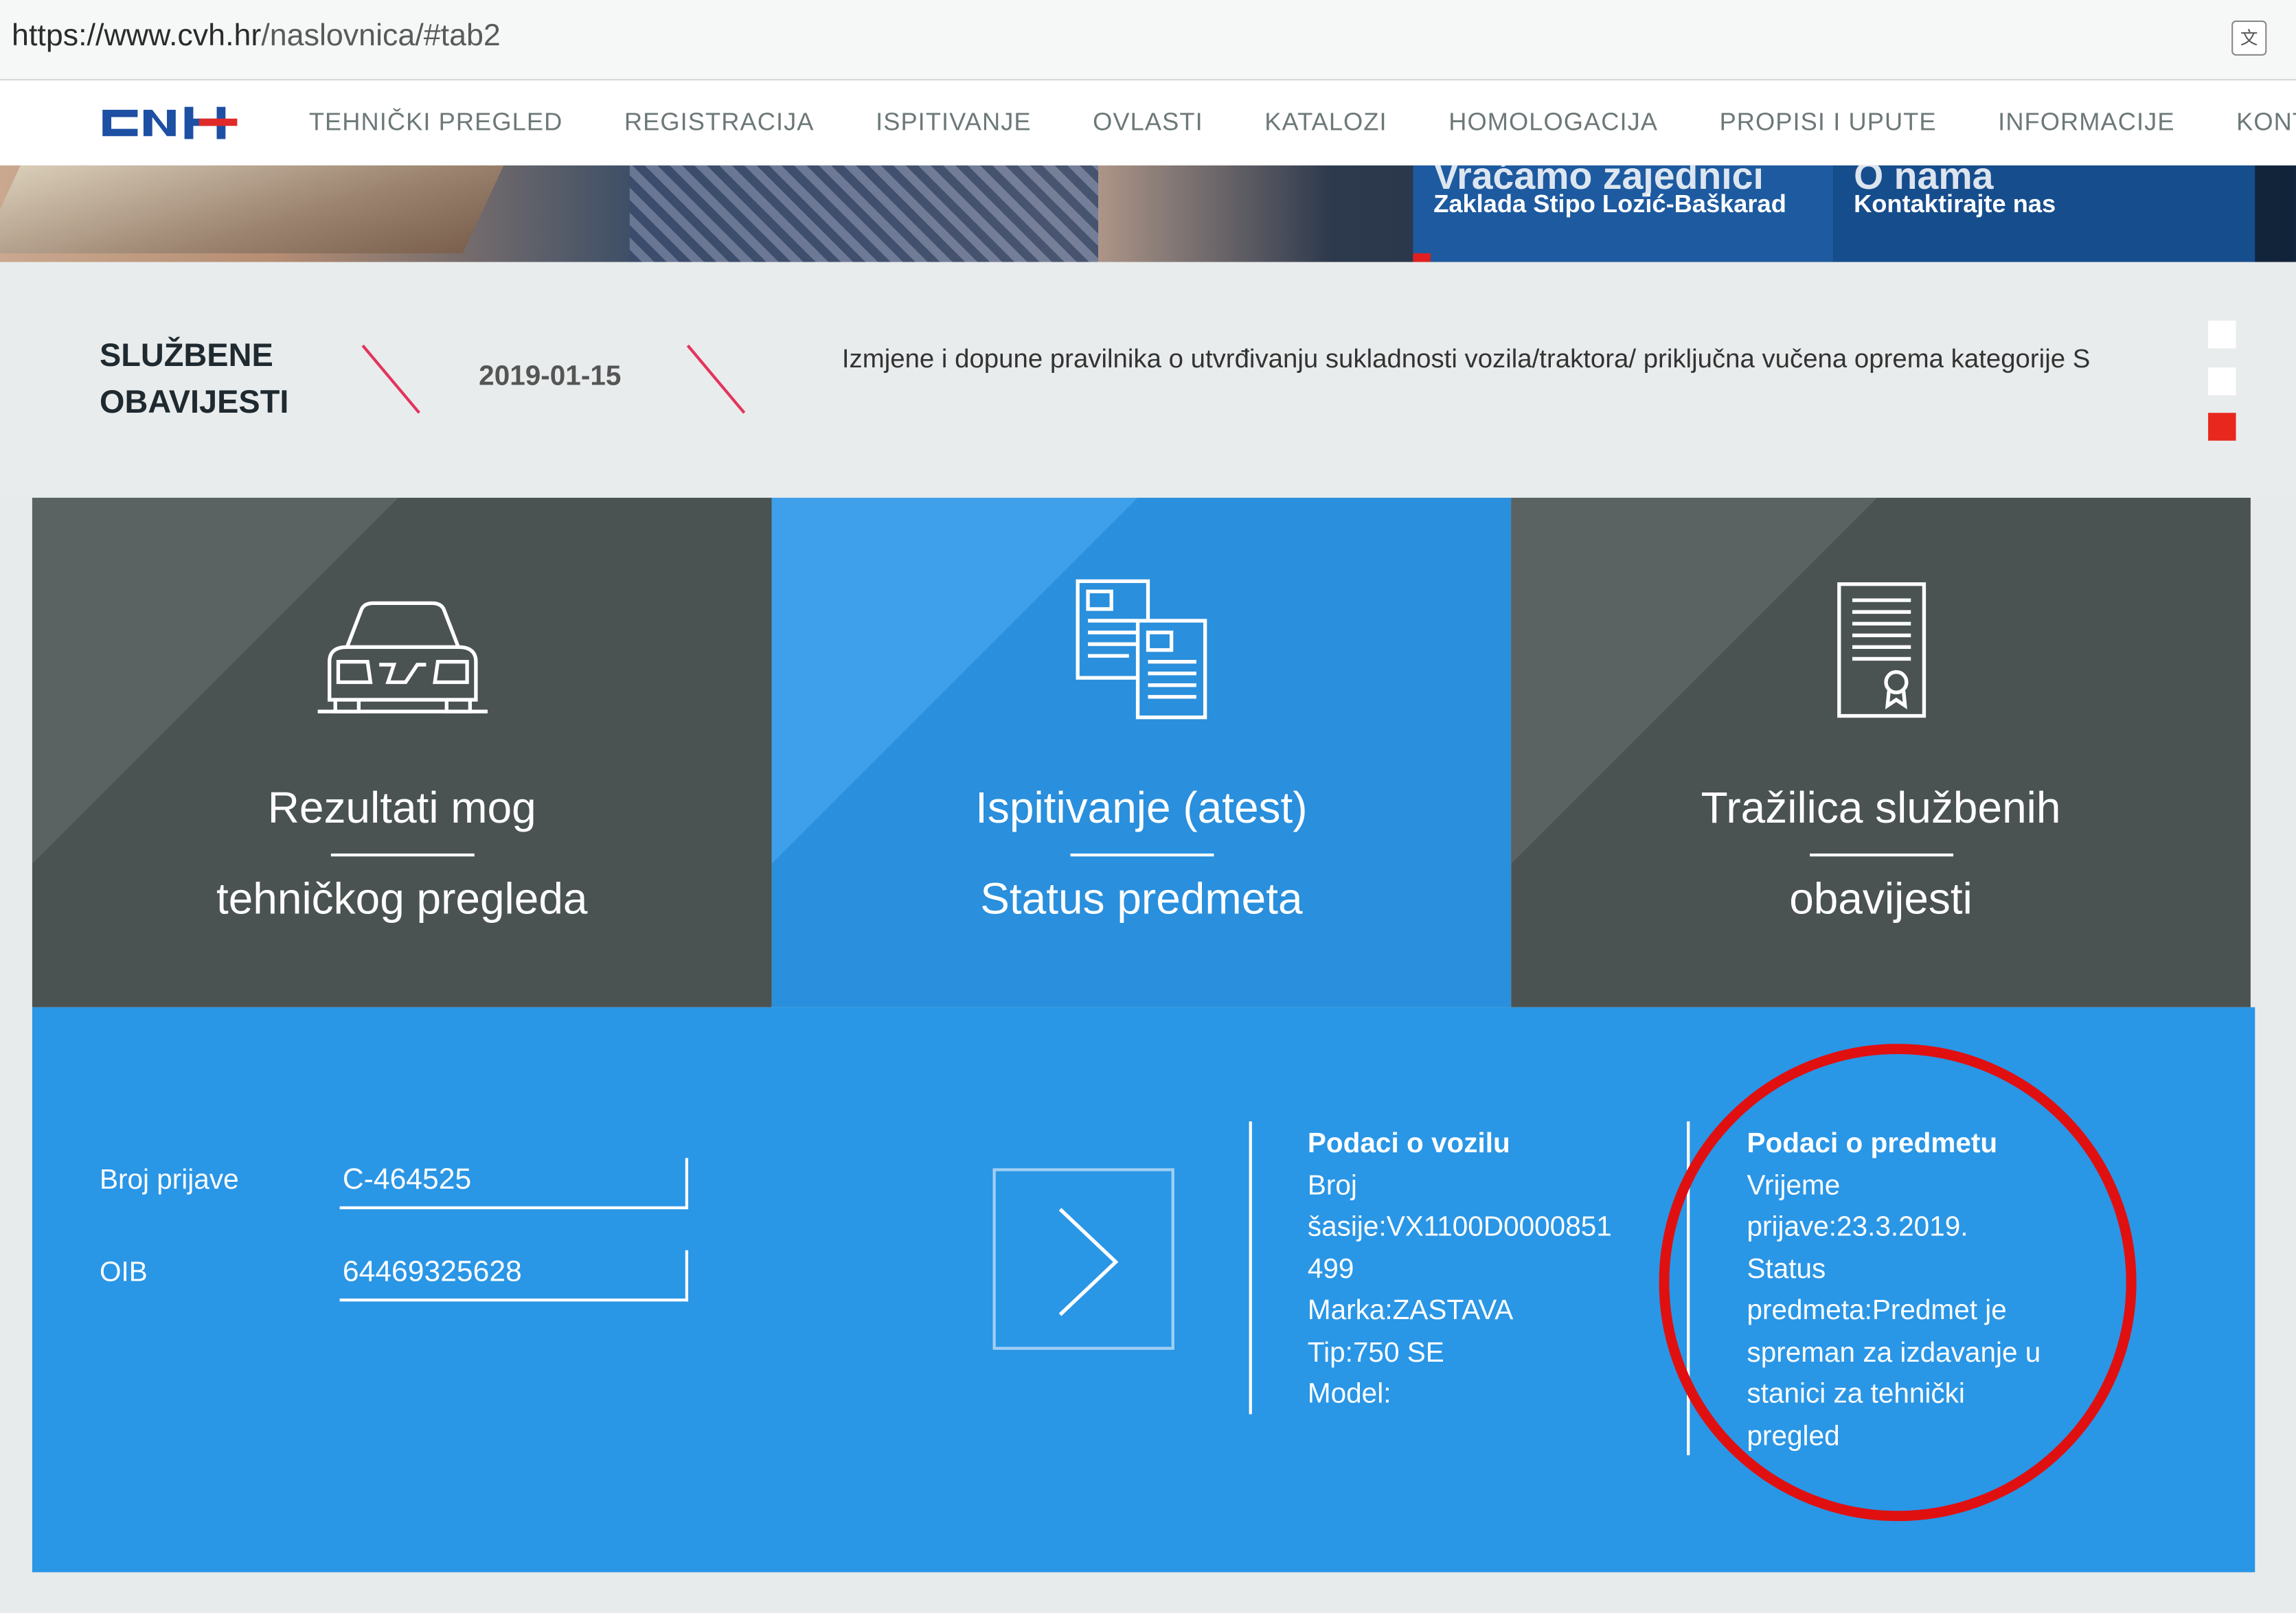 This screenshot has width=2296, height=1613. What do you see at coordinates (2086, 123) in the screenshot?
I see `nav-item-informacije: INFORMACIJE` at bounding box center [2086, 123].